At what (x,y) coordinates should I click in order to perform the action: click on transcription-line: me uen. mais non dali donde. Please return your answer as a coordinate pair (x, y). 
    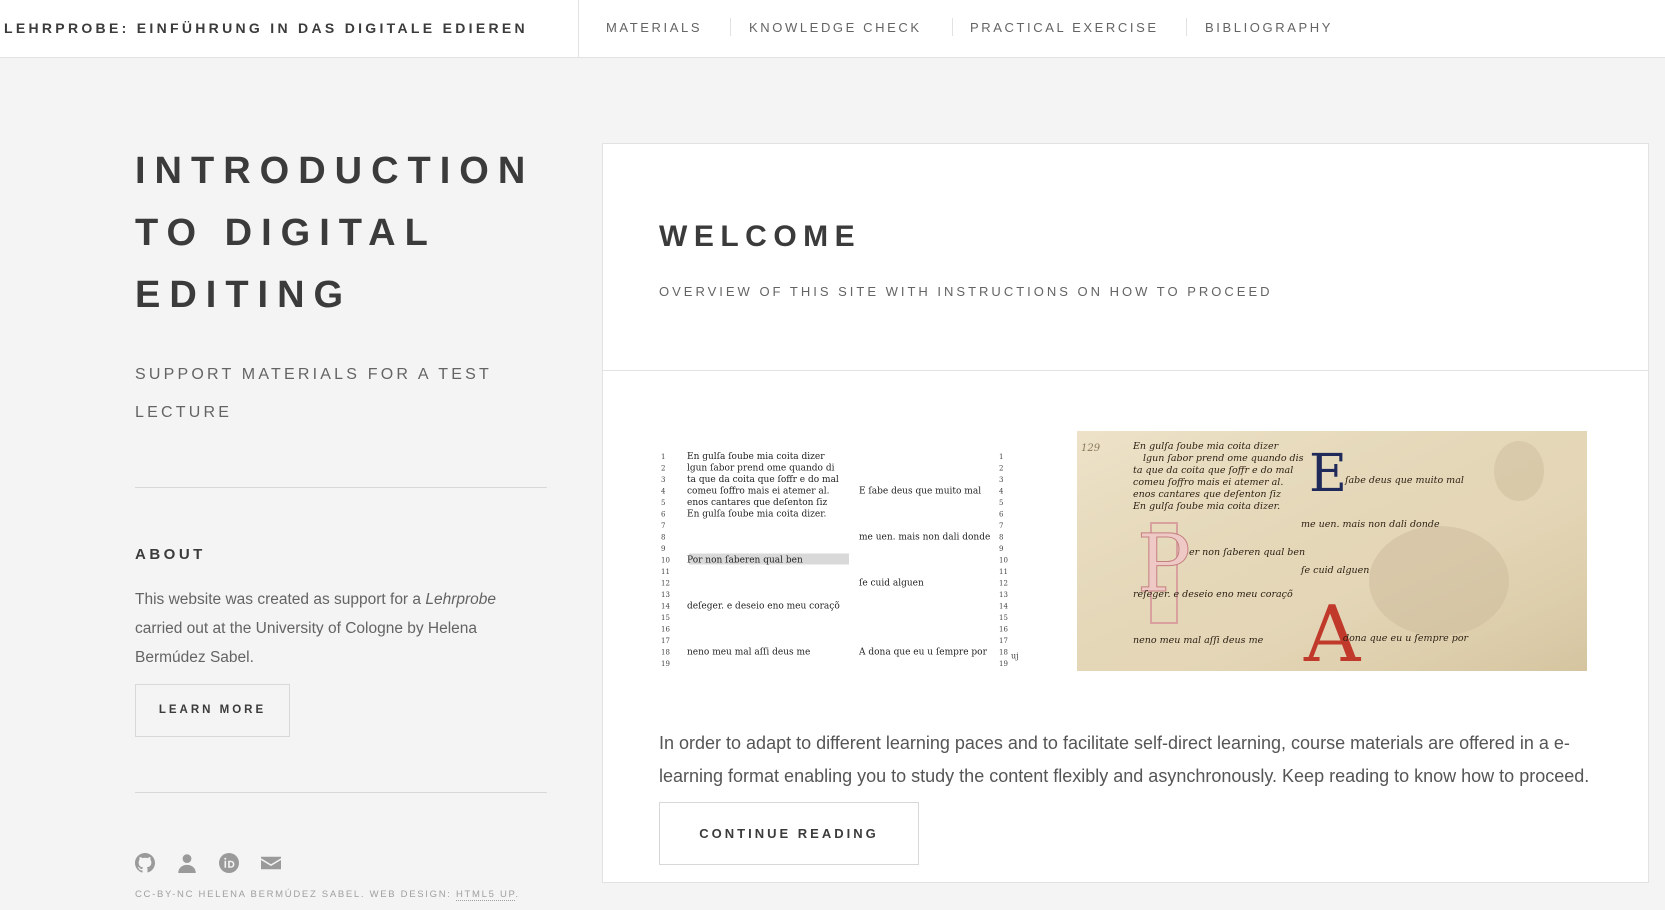
    Looking at the image, I should click on (924, 538).